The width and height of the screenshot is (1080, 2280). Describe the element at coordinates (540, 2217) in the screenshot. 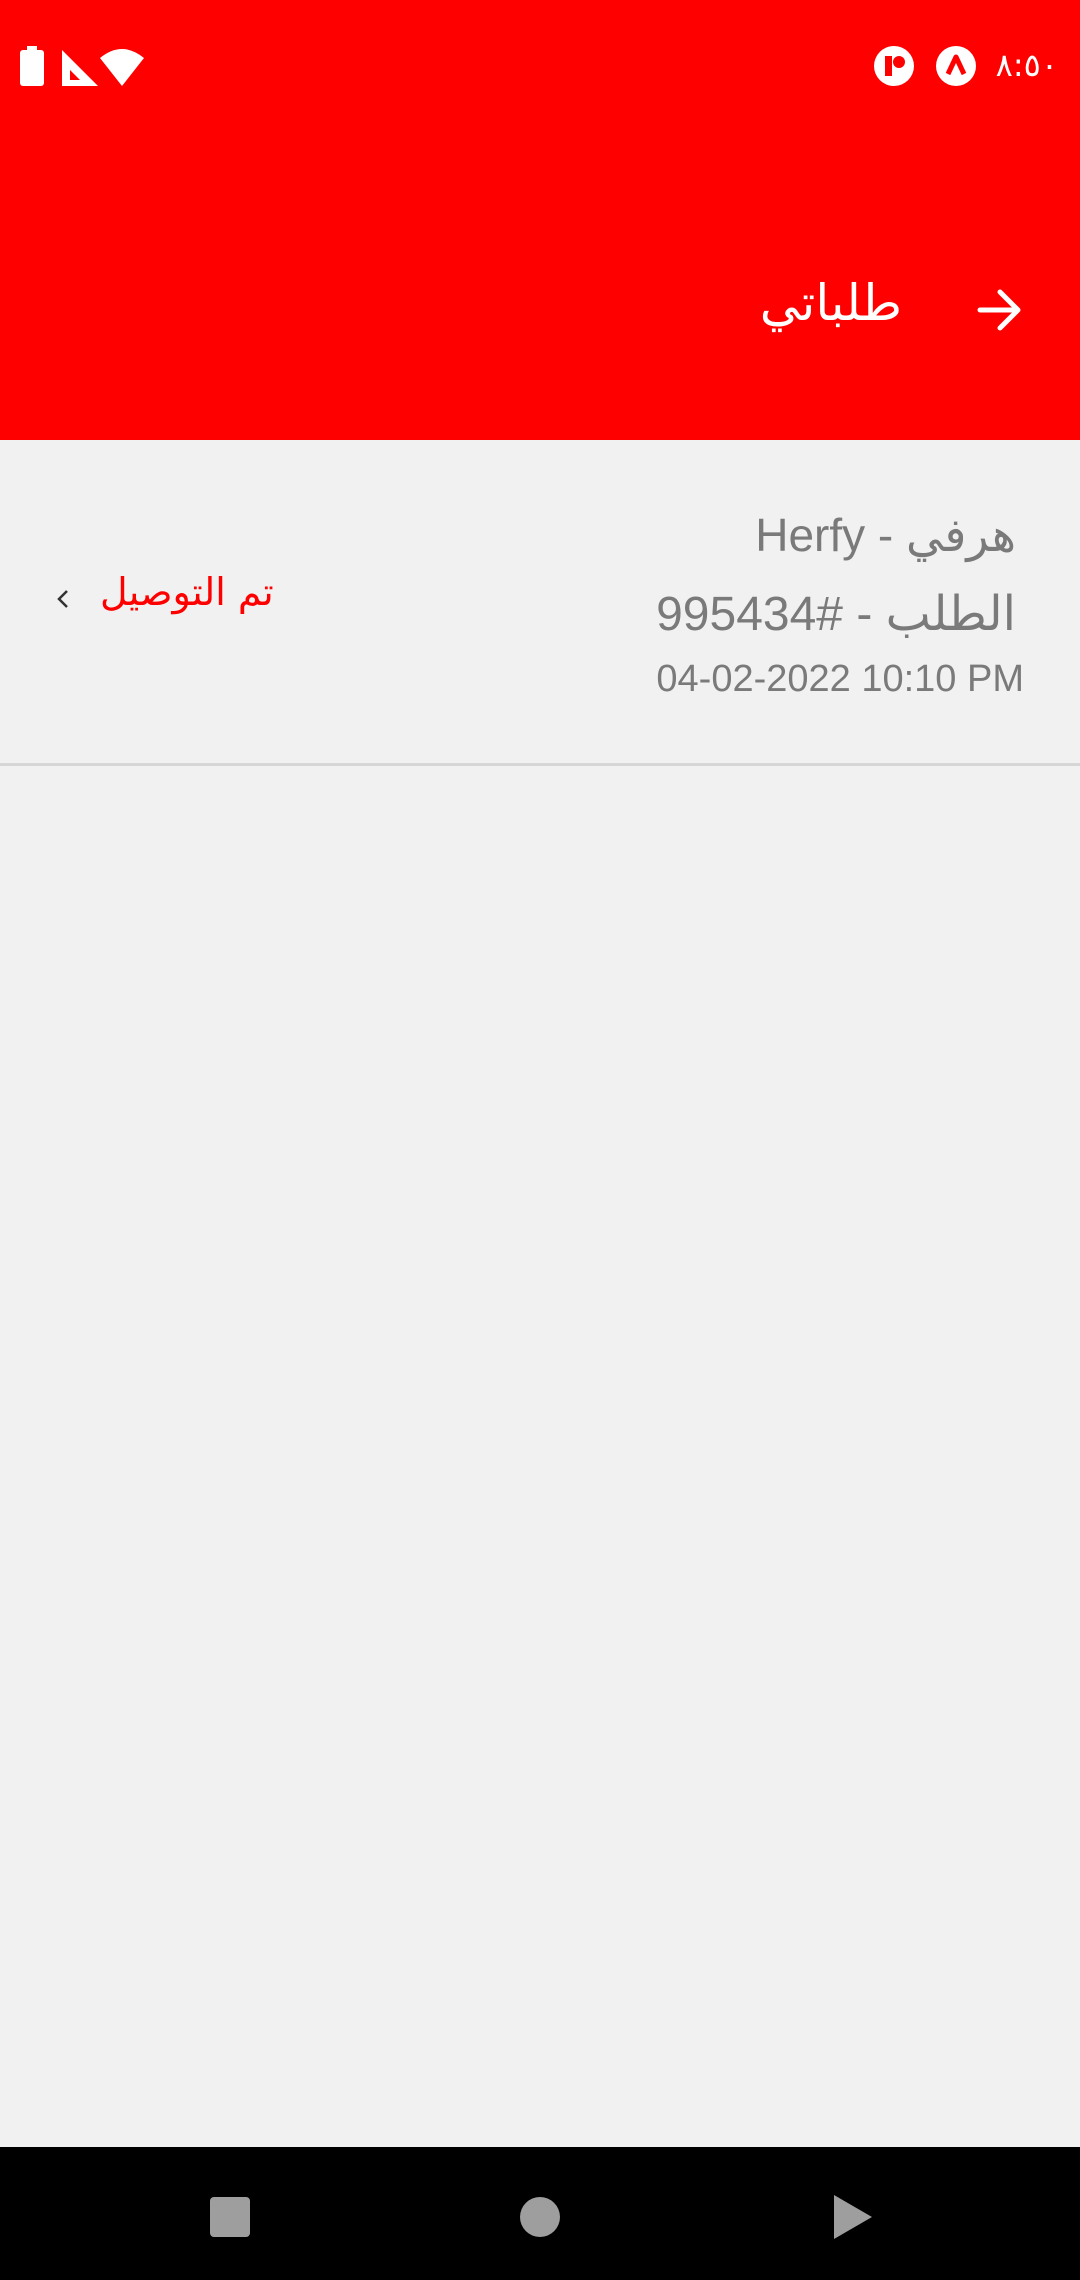

I see `home-circle-icon` at that location.